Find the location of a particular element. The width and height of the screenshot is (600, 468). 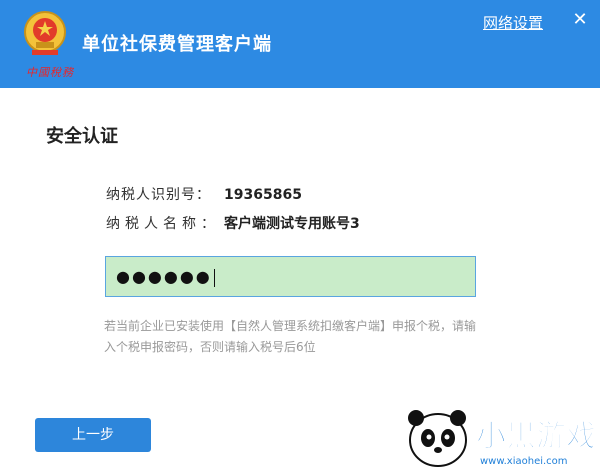

watermark-brand: 小黑游戏 is located at coordinates (536, 436).